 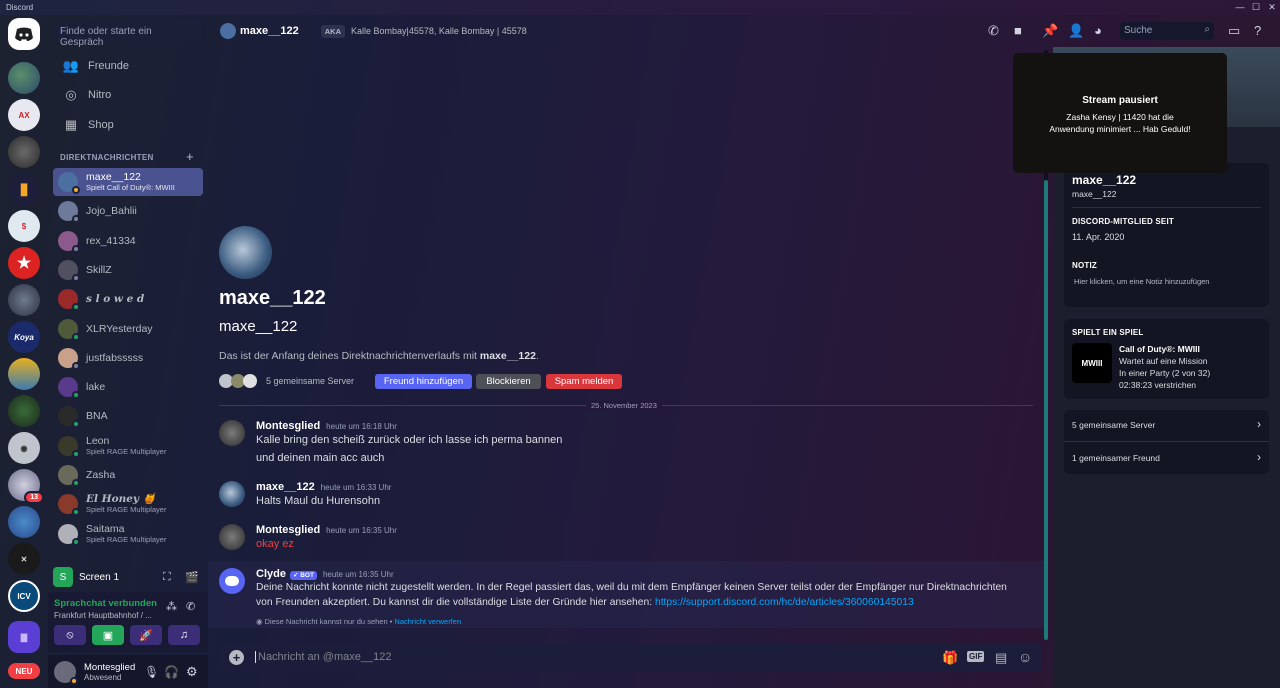 What do you see at coordinates (1018, 30) in the screenshot?
I see `video-icon: ■` at bounding box center [1018, 30].